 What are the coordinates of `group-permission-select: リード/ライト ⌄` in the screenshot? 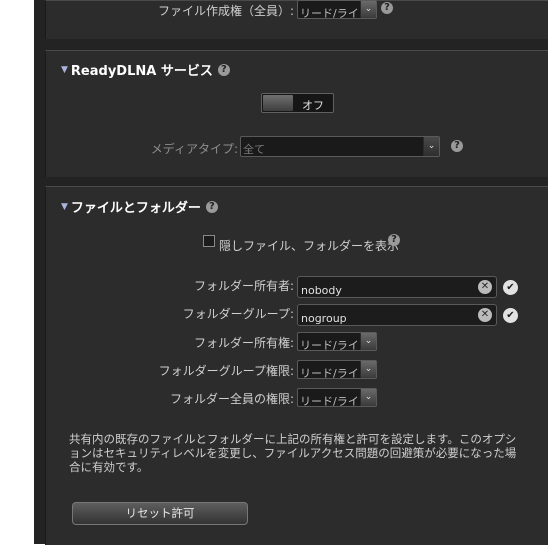 It's located at (337, 370).